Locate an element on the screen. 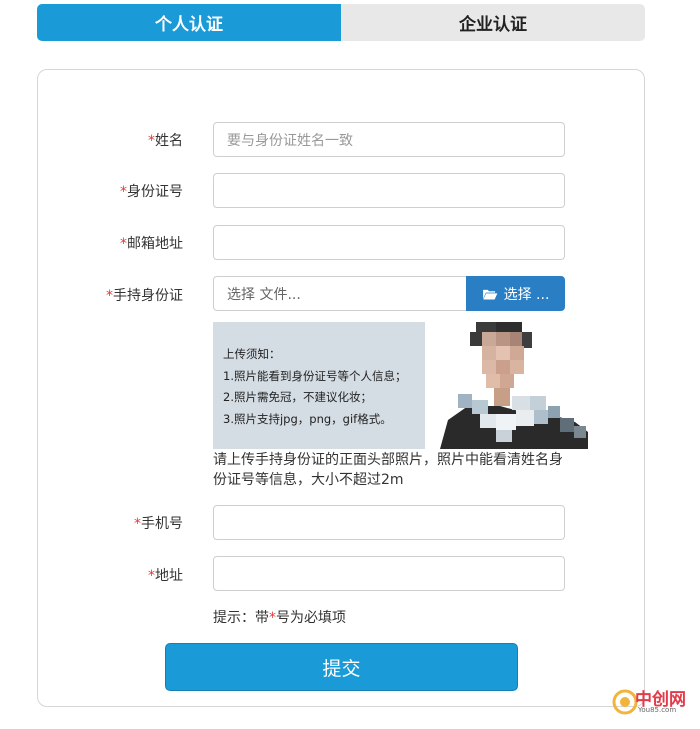 Image resolution: width=700 pixels, height=729 pixels. auth-tabs: 个人认证 企业认证 is located at coordinates (341, 22).